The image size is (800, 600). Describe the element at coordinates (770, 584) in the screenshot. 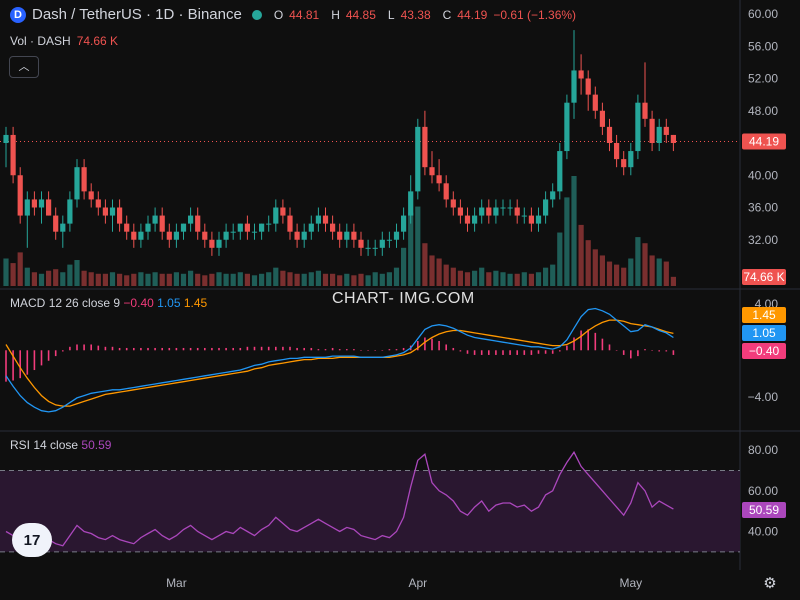

I see `gear-icon: ⚙` at that location.